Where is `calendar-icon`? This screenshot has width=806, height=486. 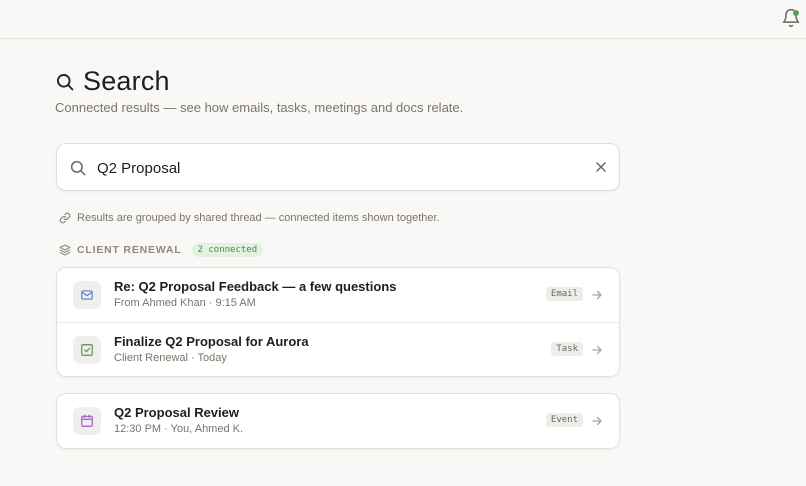 calendar-icon is located at coordinates (87, 420).